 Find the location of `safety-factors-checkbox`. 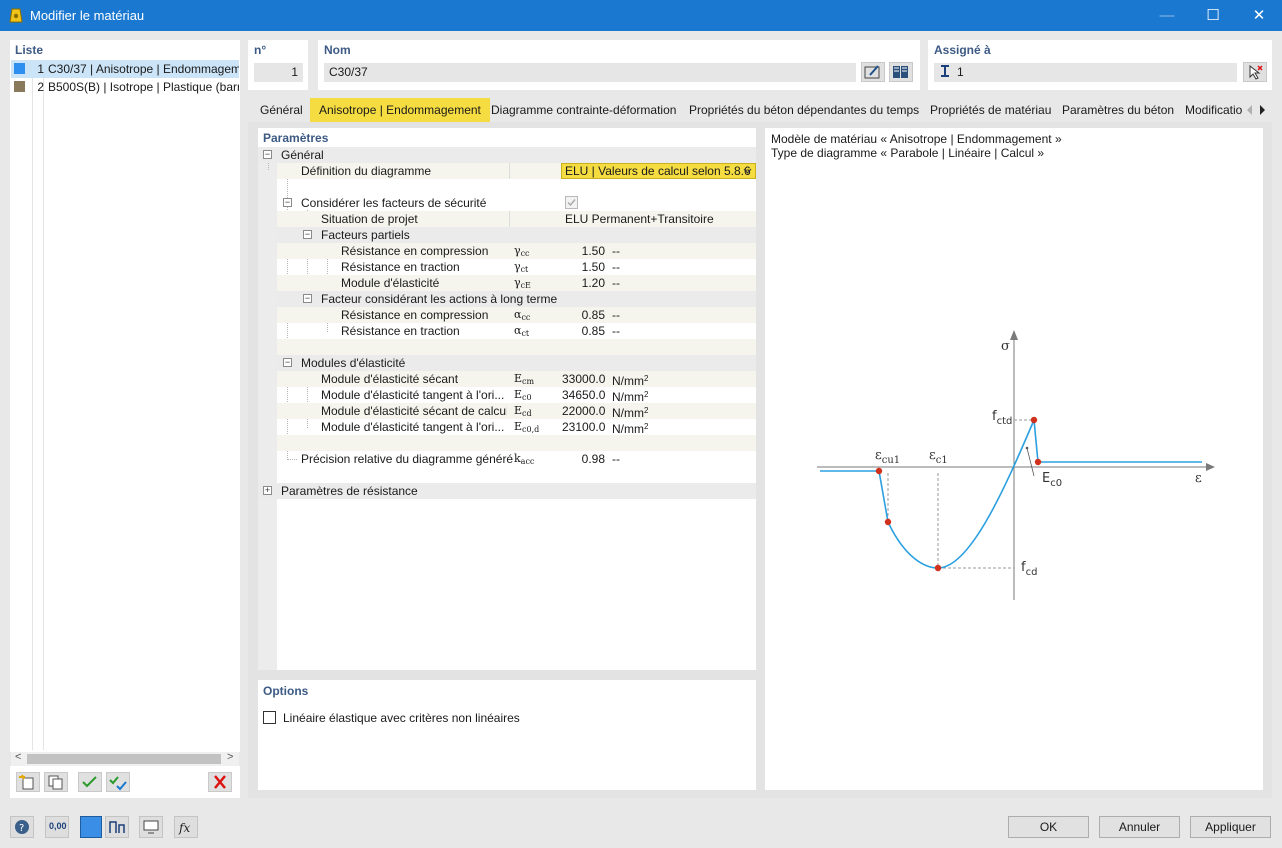

safety-factors-checkbox is located at coordinates (571, 202).